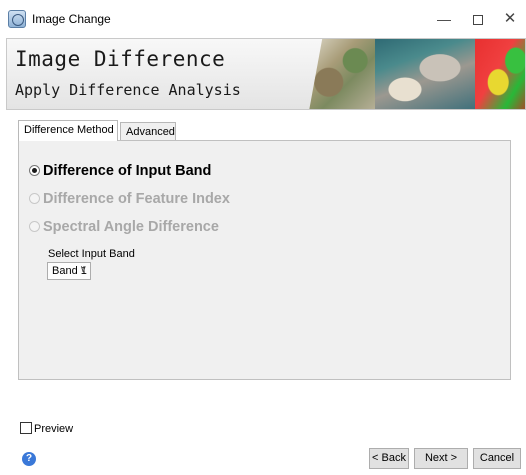 The width and height of the screenshot is (526, 475). I want to click on preview-label: Preview, so click(54, 429).